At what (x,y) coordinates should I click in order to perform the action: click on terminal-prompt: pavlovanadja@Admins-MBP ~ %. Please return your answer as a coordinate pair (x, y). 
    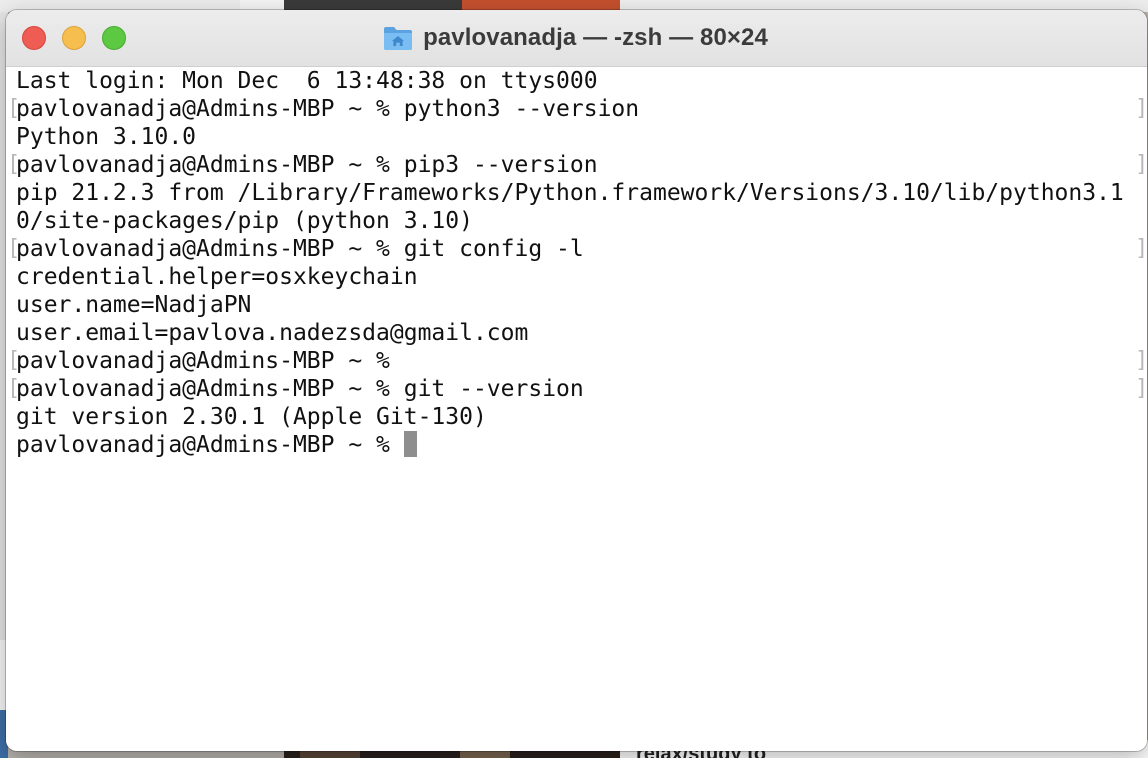
    Looking at the image, I should click on (210, 445).